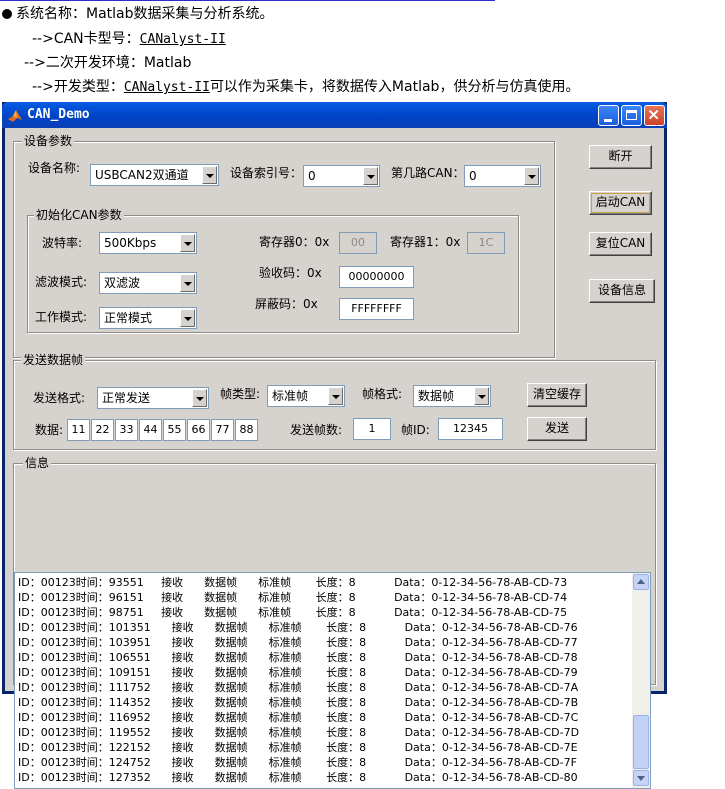  What do you see at coordinates (557, 429) in the screenshot?
I see `send-button: 发送` at bounding box center [557, 429].